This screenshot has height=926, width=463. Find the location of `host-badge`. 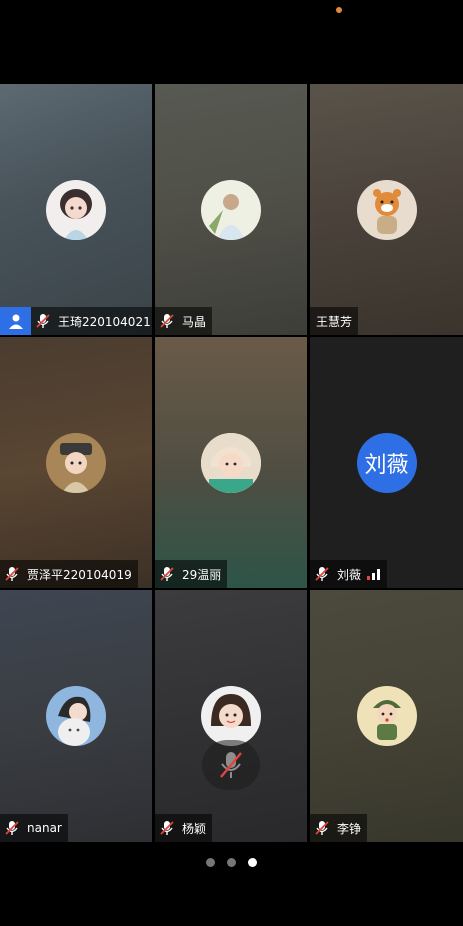

host-badge is located at coordinates (15, 321).